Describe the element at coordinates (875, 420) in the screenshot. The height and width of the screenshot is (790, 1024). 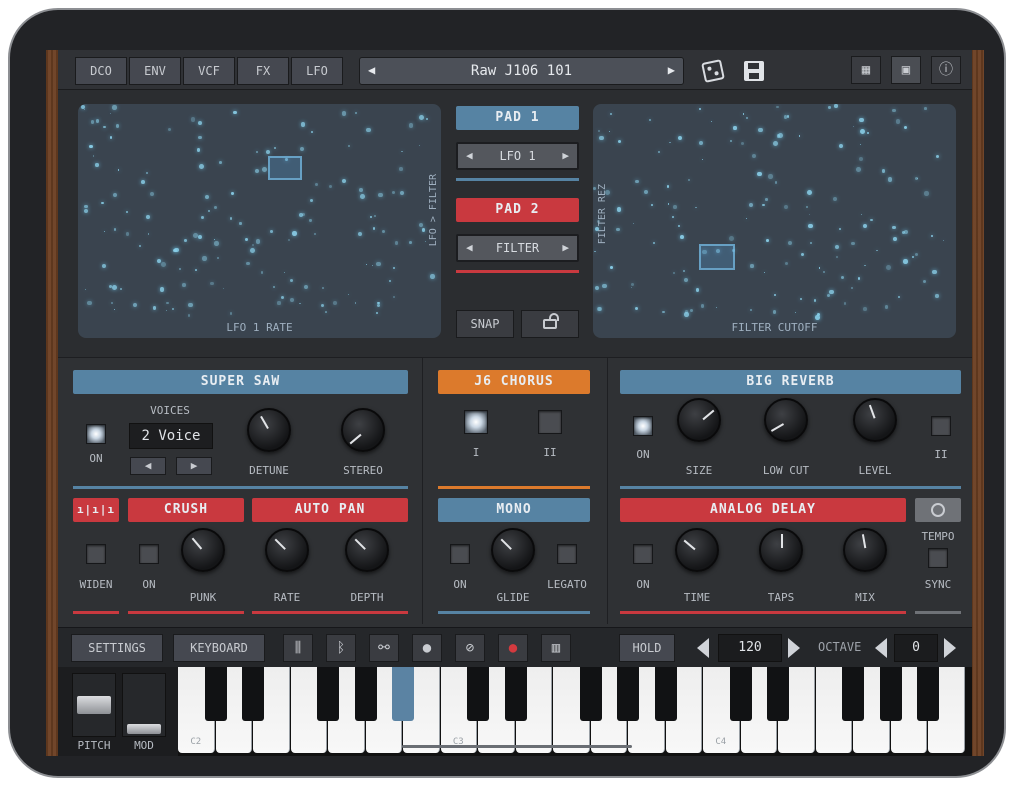
I see `level-knob` at that location.